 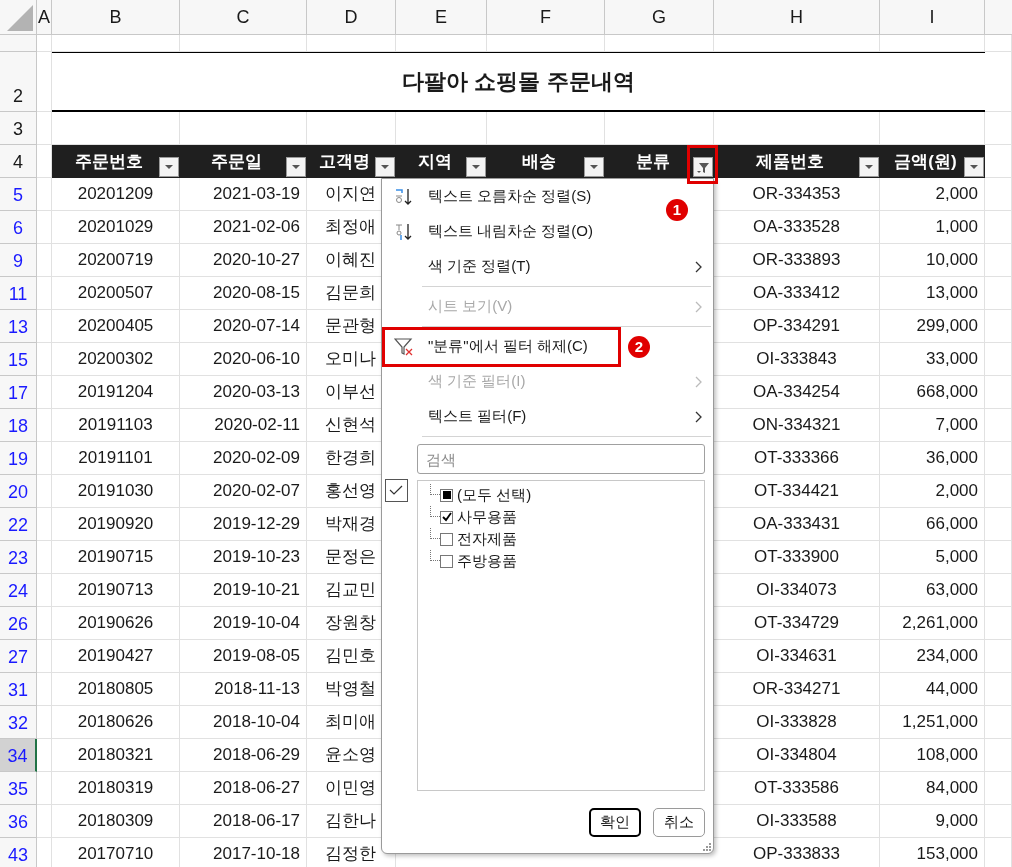 What do you see at coordinates (115, 821) in the screenshot?
I see `order-number-cell-text: 20180309` at bounding box center [115, 821].